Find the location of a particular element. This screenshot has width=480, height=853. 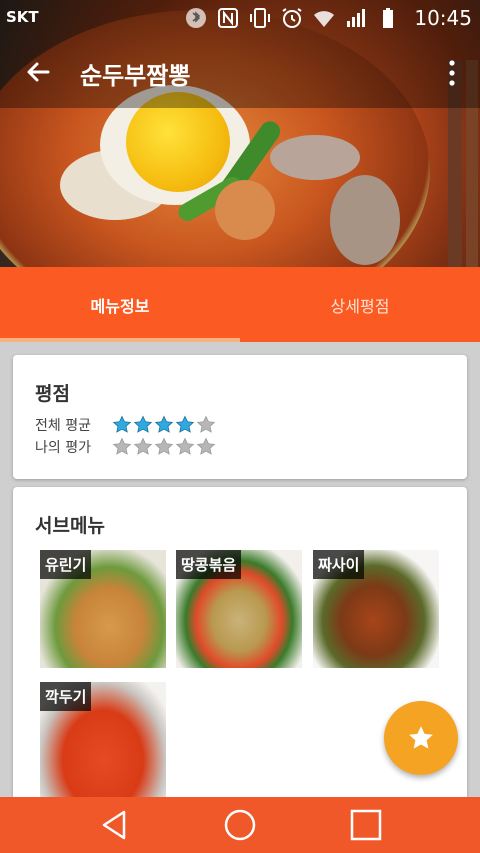

tab-detail-rating: 상세평점 is located at coordinates (360, 304).